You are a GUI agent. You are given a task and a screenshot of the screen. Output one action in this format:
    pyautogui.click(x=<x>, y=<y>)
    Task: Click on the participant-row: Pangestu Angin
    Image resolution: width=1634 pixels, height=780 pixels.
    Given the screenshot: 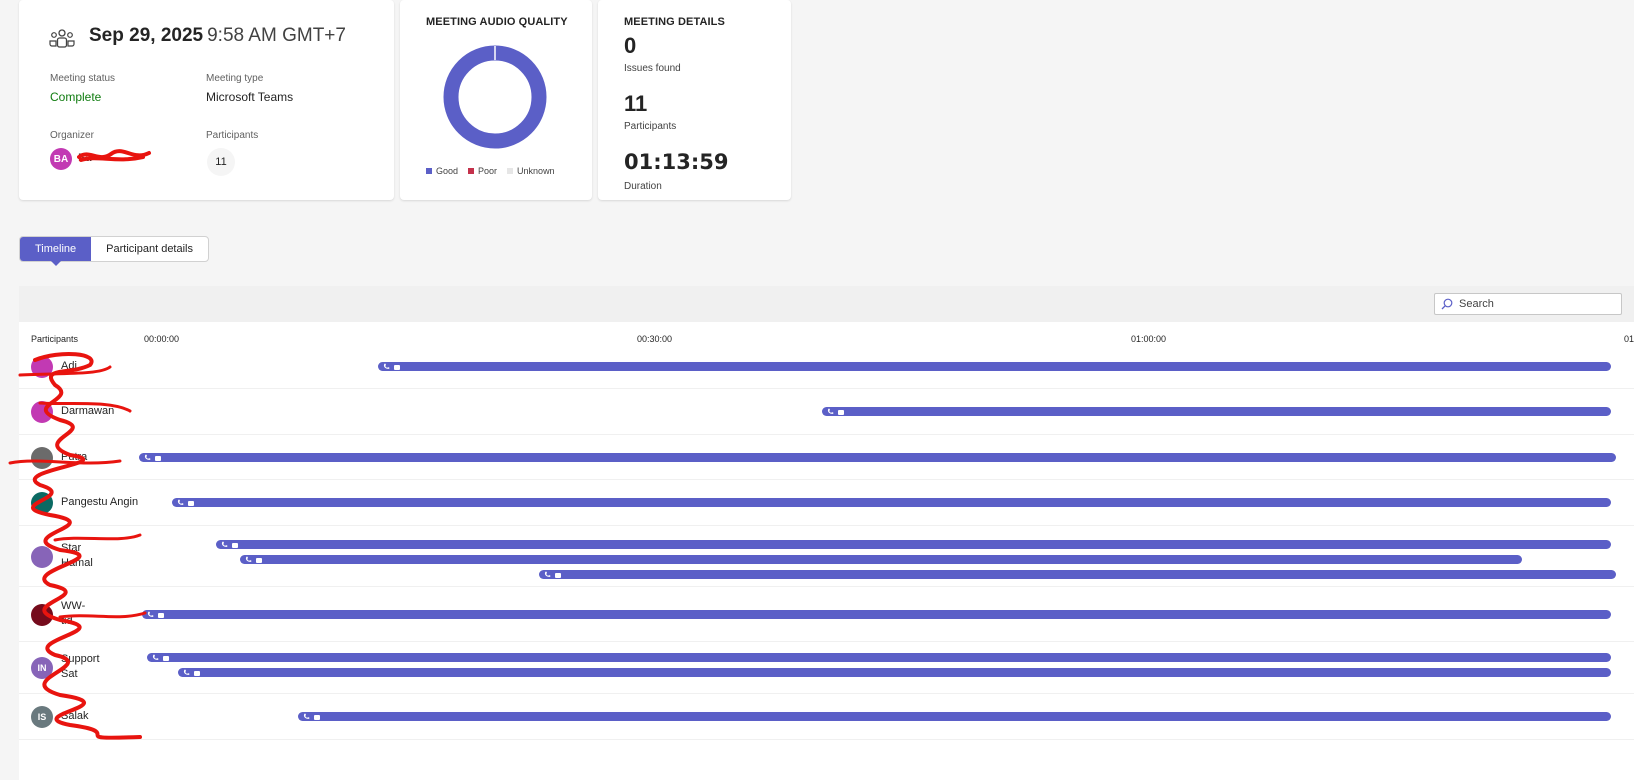 What is the action you would take?
    pyautogui.click(x=826, y=503)
    